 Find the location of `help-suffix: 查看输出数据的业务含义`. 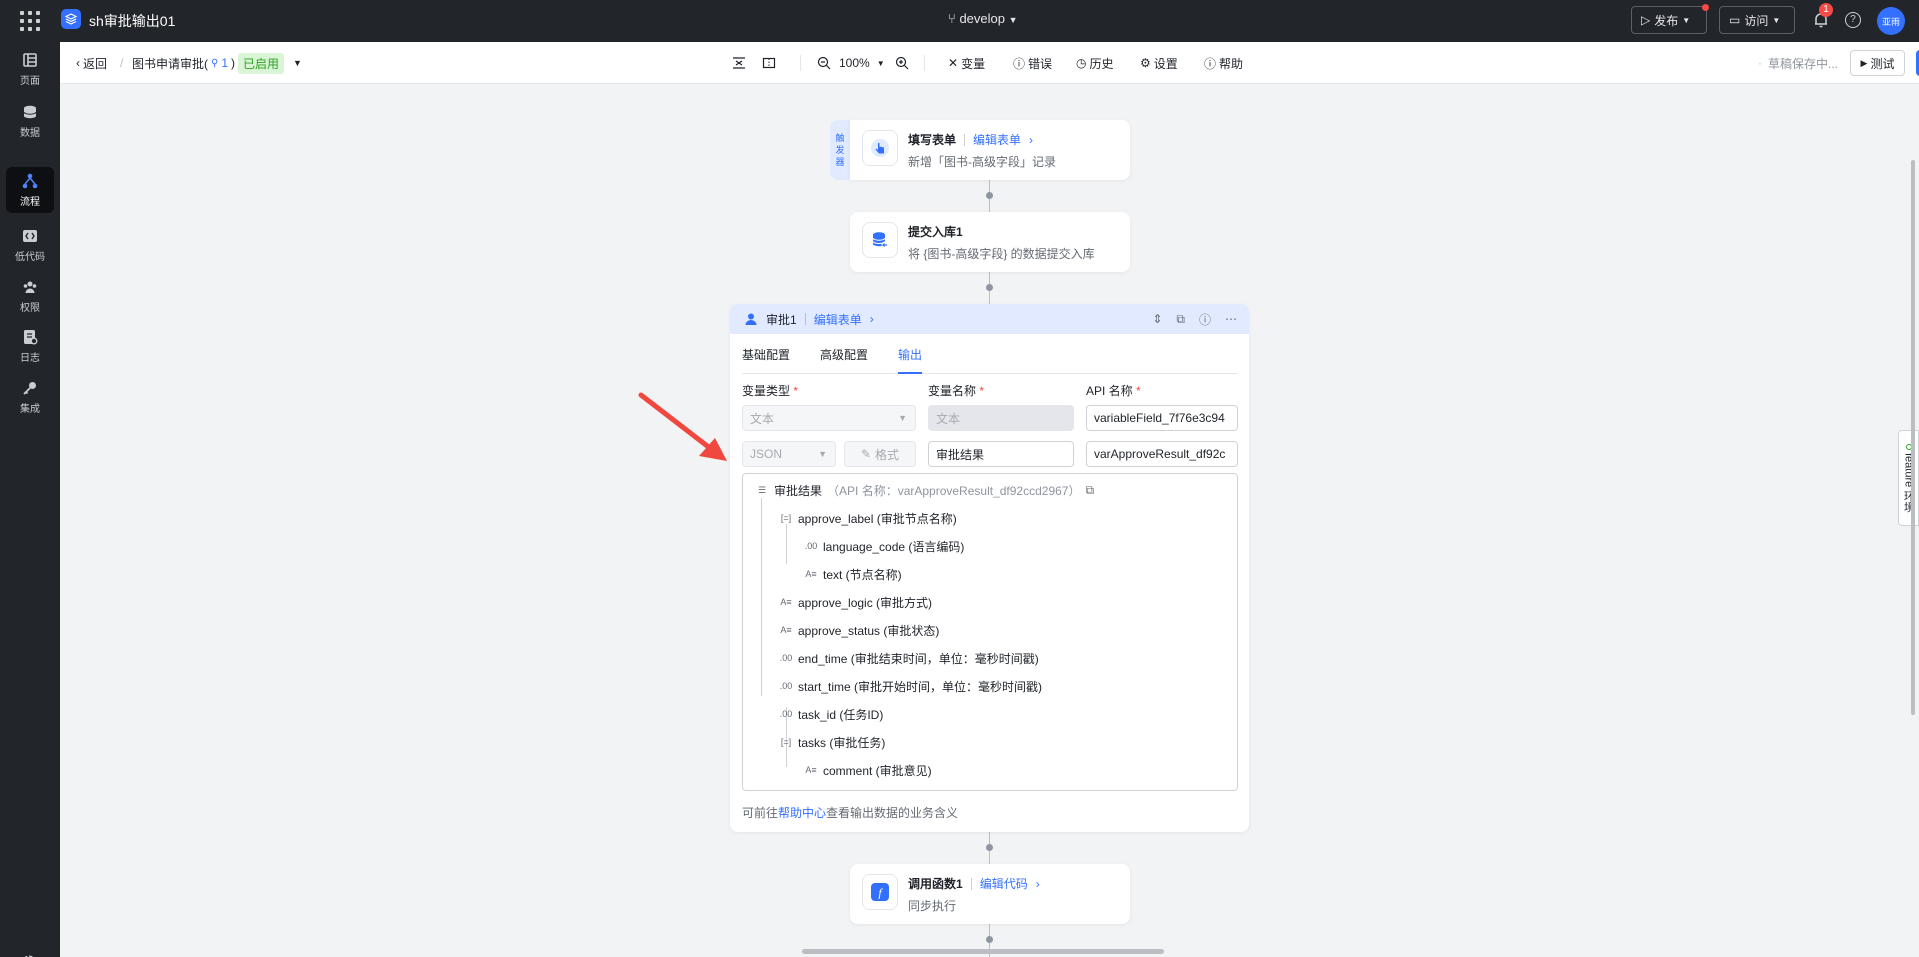

help-suffix: 查看输出数据的业务含义 is located at coordinates (892, 813).